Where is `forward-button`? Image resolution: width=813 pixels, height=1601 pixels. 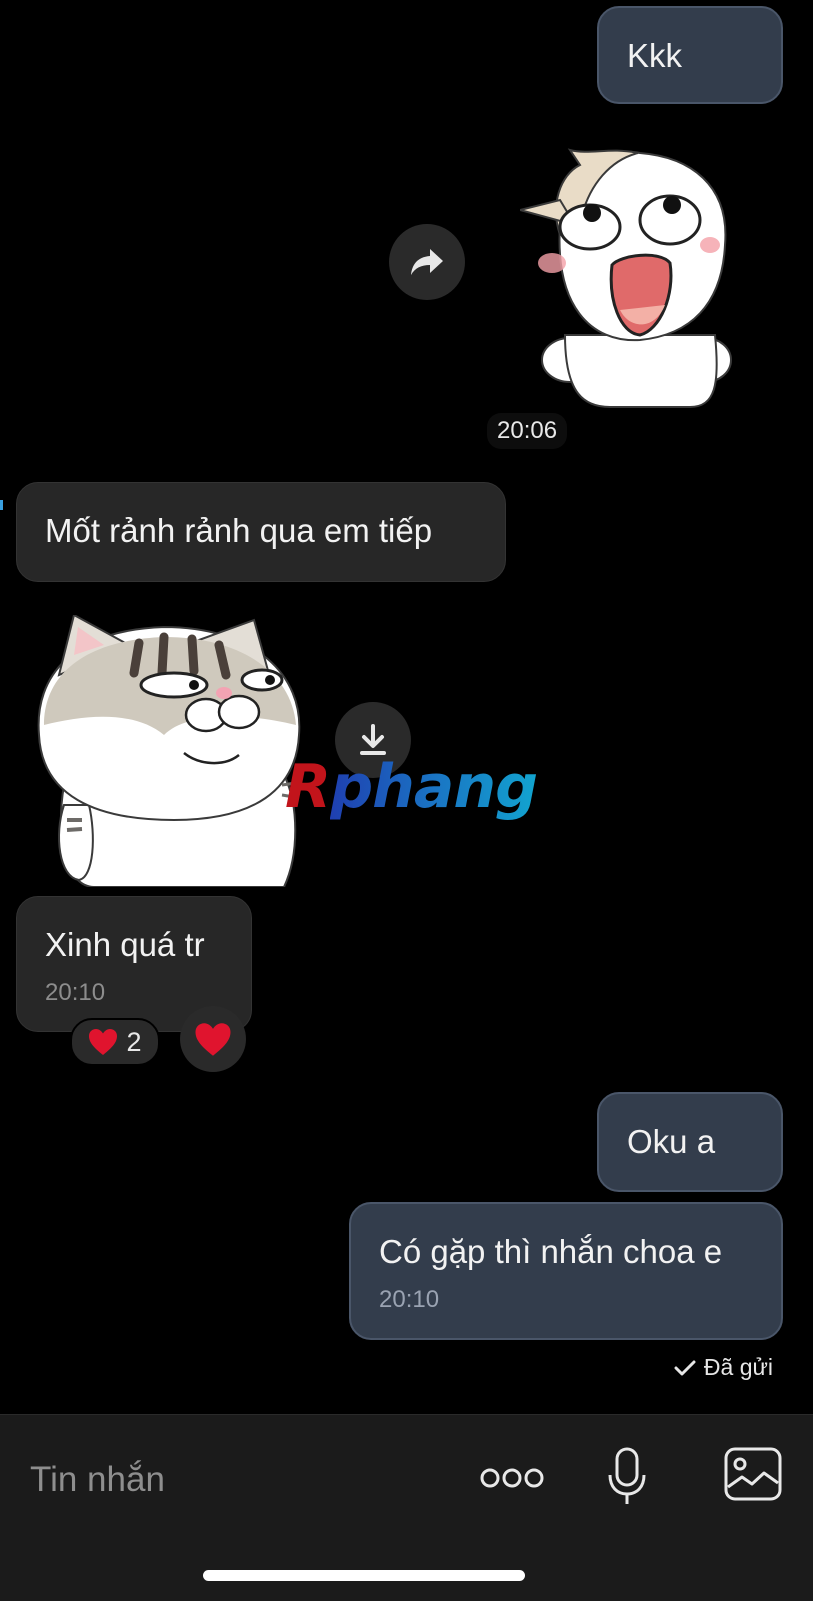 forward-button is located at coordinates (427, 262).